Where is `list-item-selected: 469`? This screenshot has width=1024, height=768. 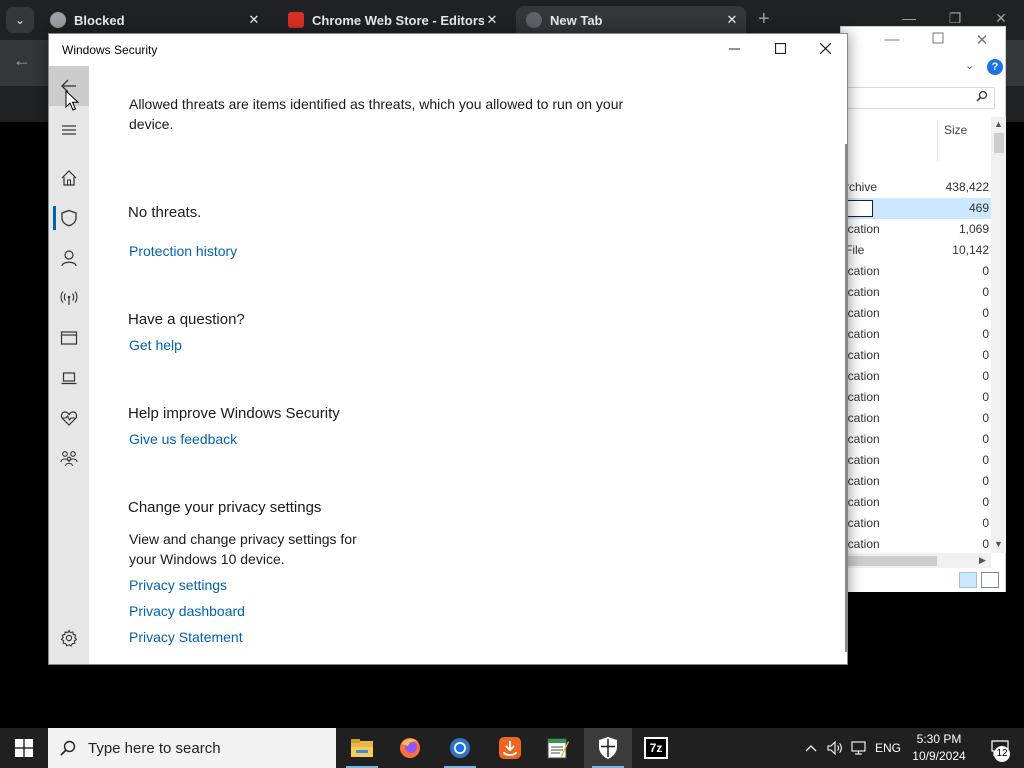 list-item-selected: 469 is located at coordinates (916, 208).